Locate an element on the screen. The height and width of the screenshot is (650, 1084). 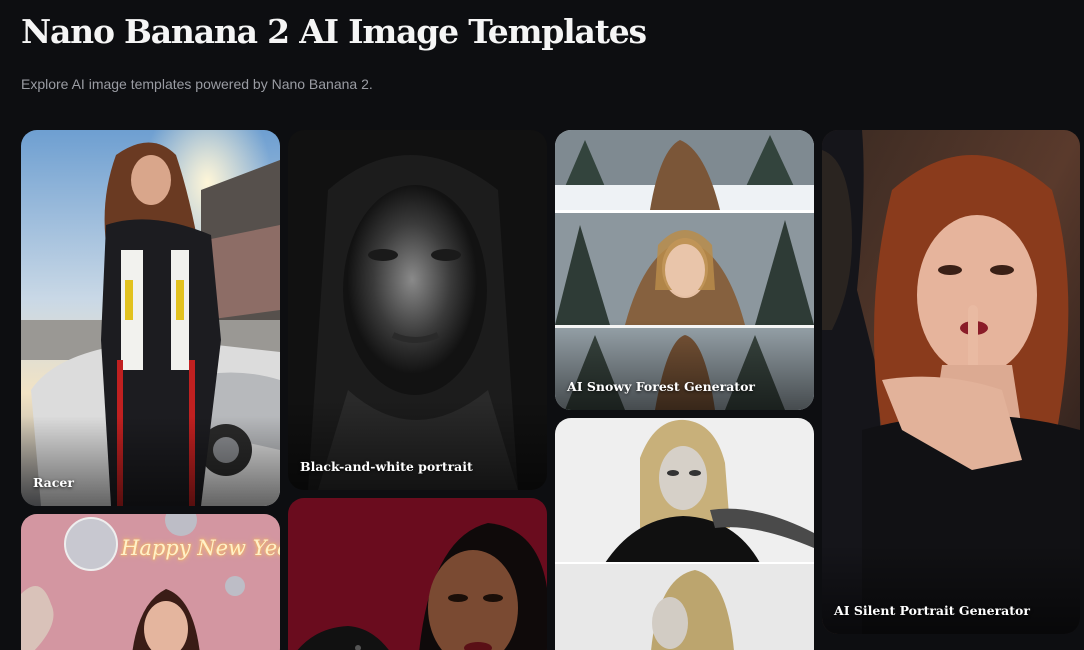
red-portrait-image is located at coordinates (417, 574).